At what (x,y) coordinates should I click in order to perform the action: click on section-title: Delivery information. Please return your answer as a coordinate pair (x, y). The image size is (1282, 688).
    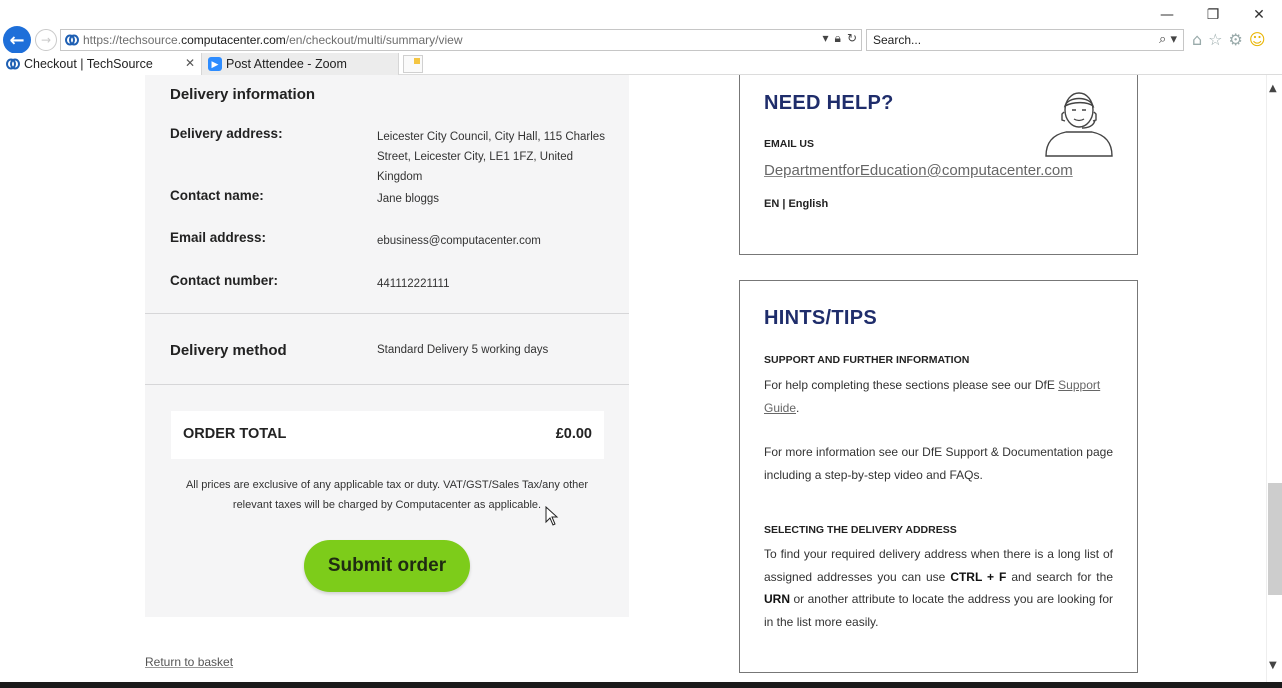
    Looking at the image, I should click on (243, 94).